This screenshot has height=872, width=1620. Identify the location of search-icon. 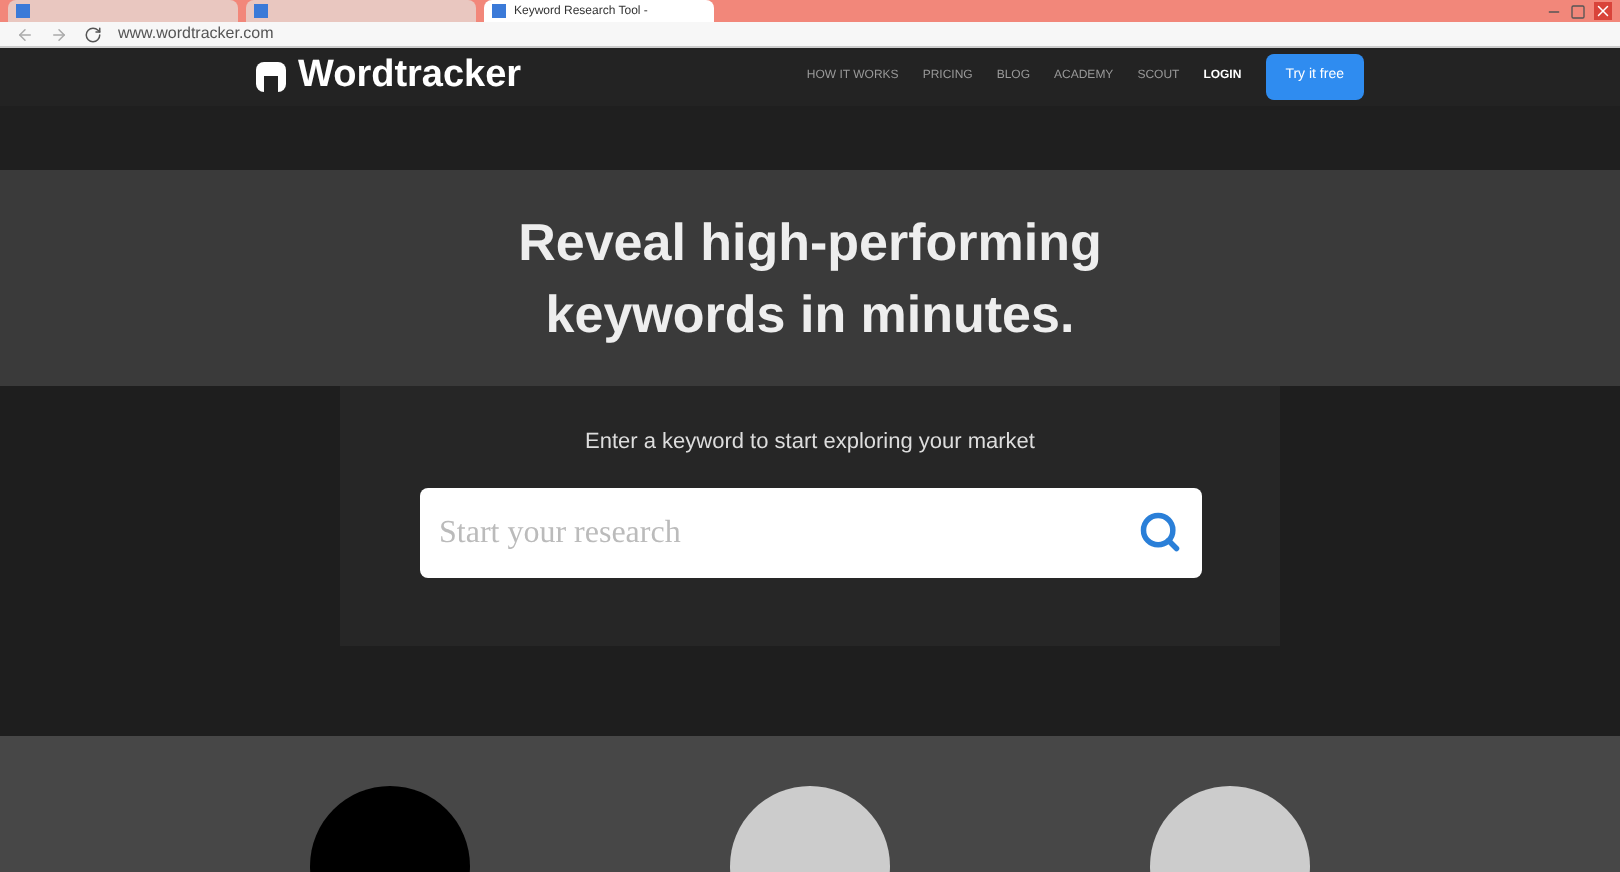
(1159, 532).